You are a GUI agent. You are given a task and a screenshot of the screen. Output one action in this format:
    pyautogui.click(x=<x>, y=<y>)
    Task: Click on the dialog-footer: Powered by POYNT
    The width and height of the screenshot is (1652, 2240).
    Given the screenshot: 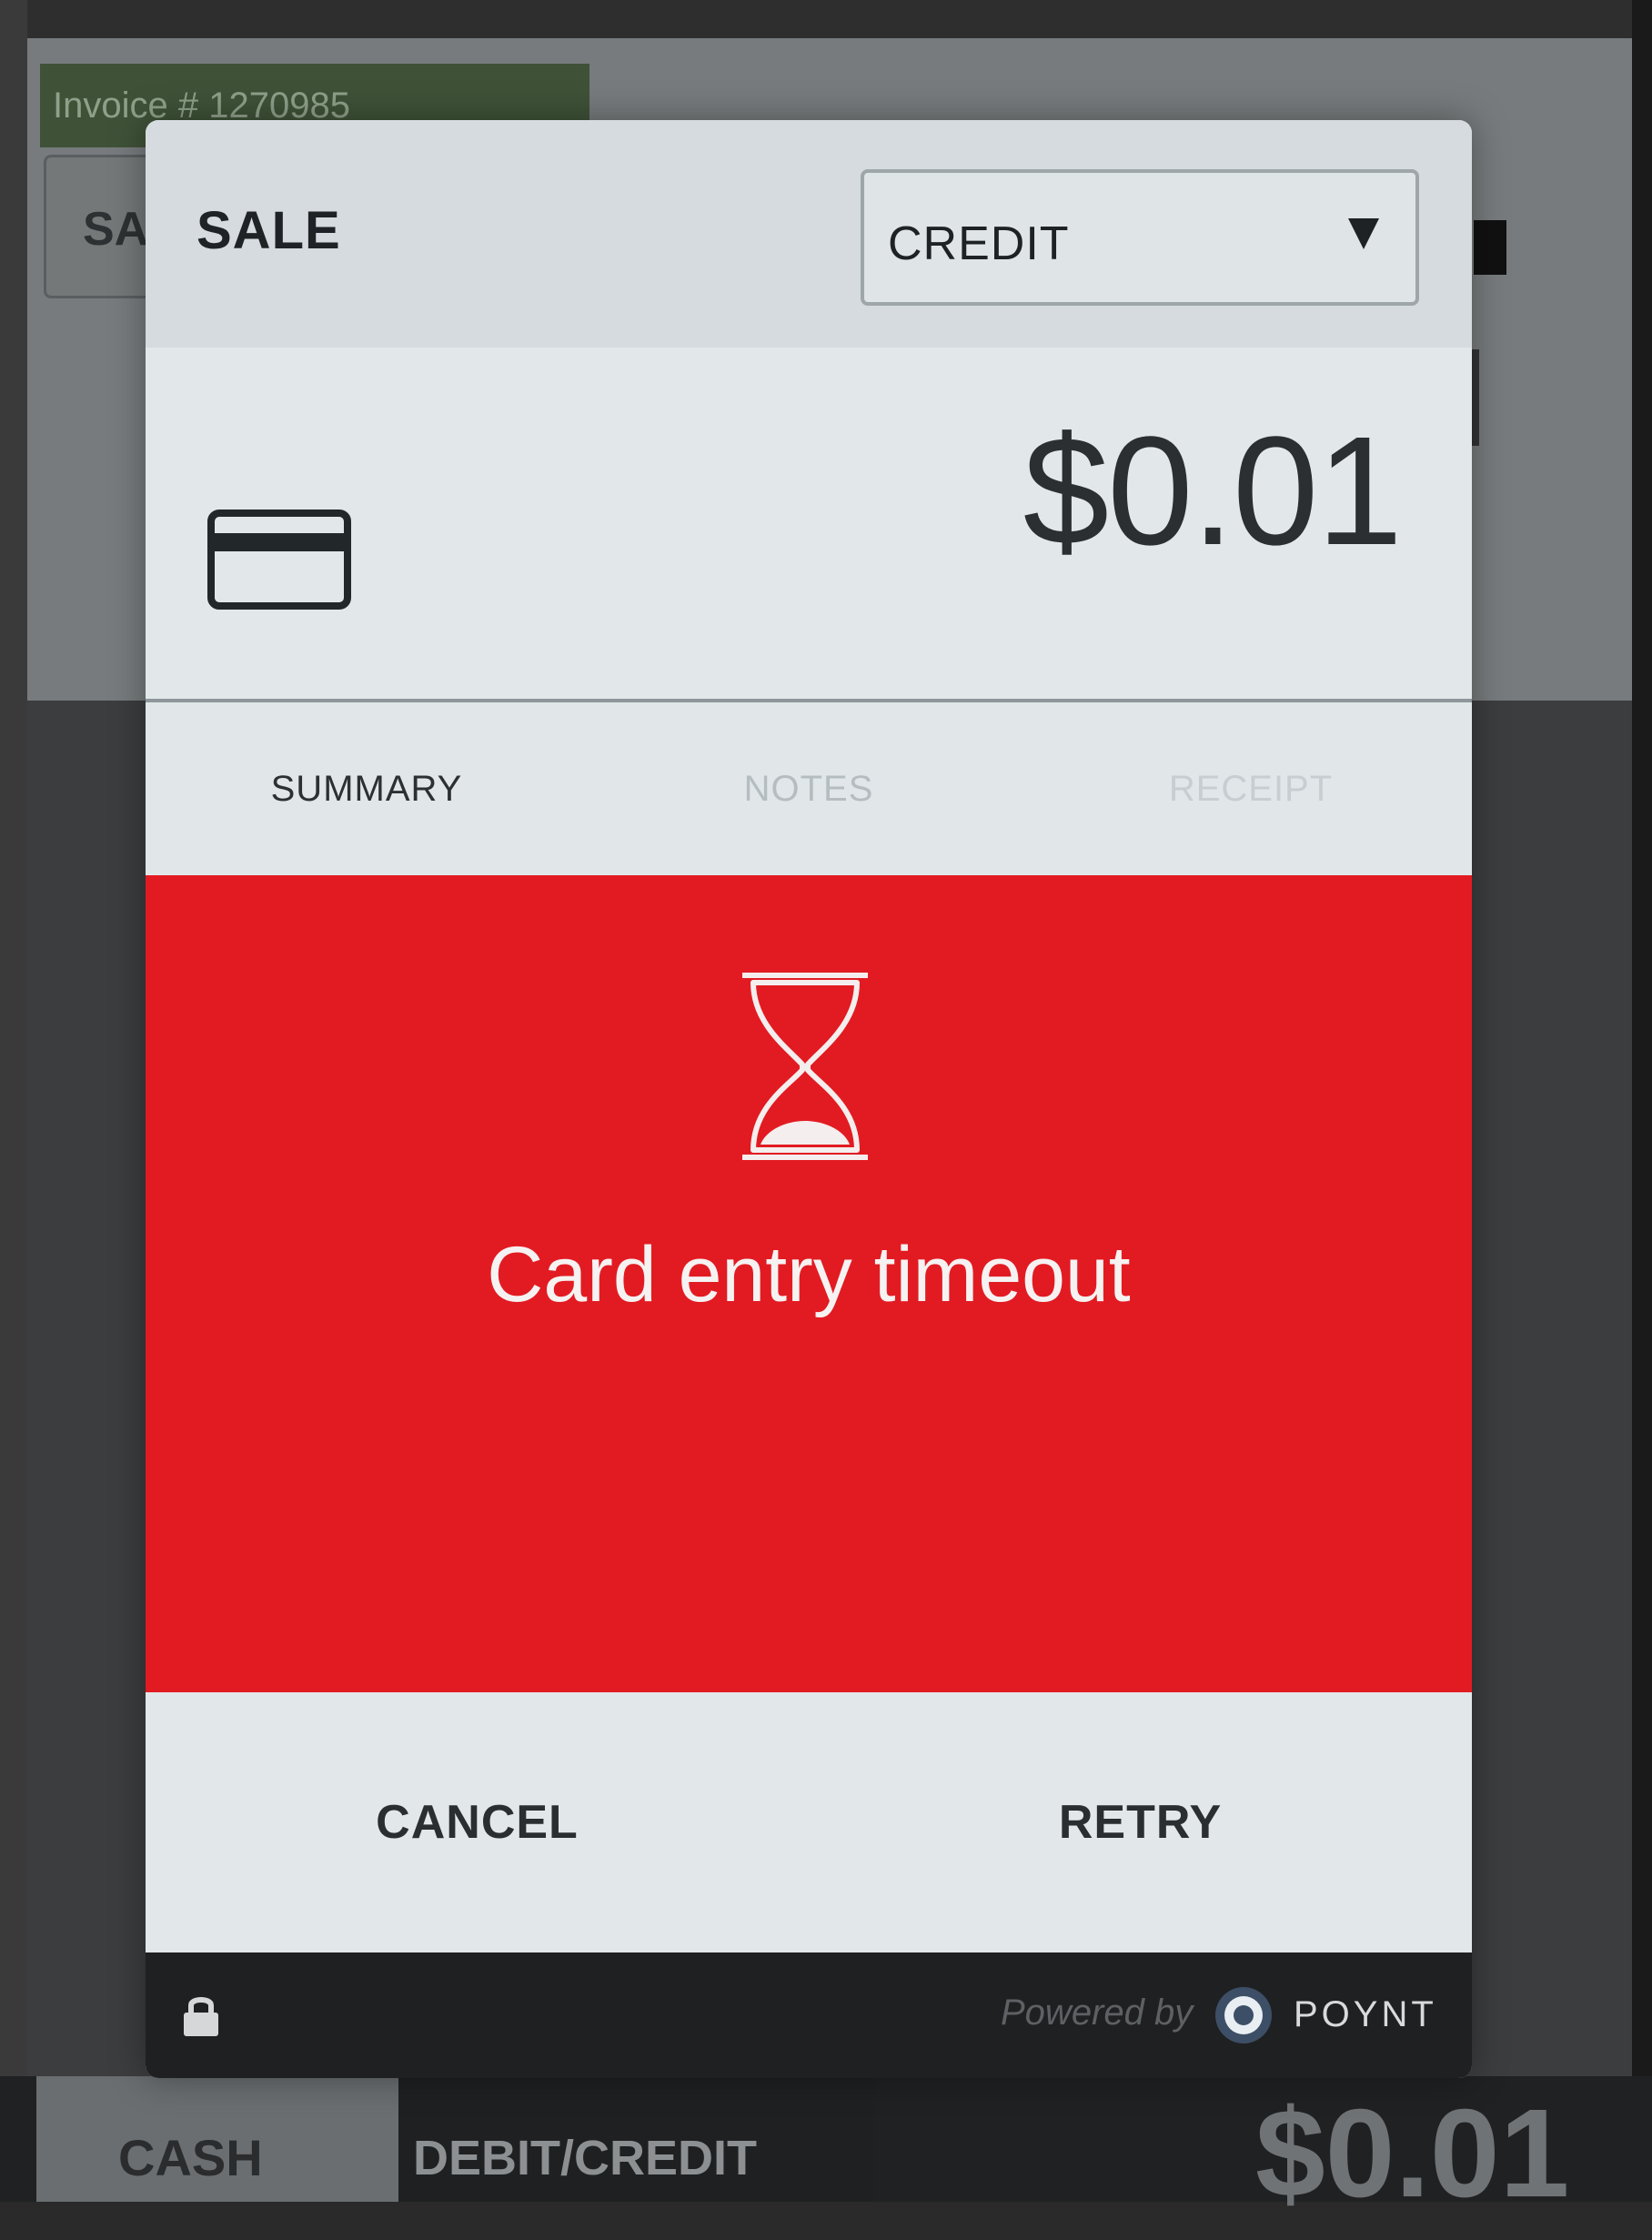 What is the action you would take?
    pyautogui.click(x=809, y=2015)
    